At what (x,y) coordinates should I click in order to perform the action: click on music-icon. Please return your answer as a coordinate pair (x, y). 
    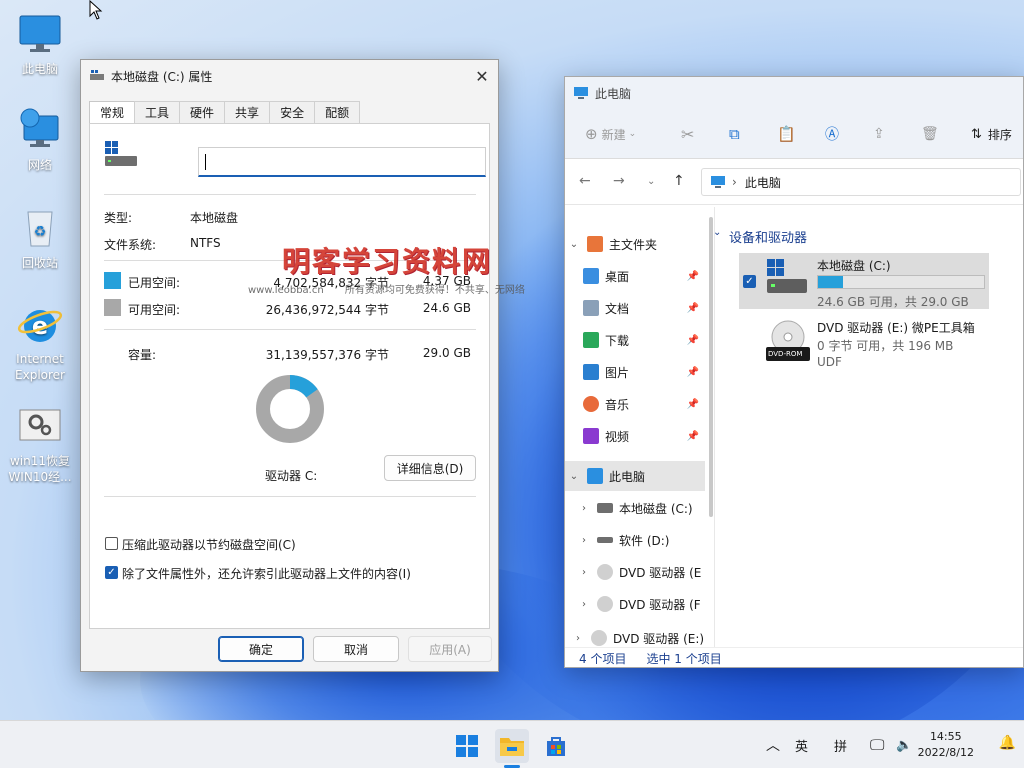
    Looking at the image, I should click on (591, 404).